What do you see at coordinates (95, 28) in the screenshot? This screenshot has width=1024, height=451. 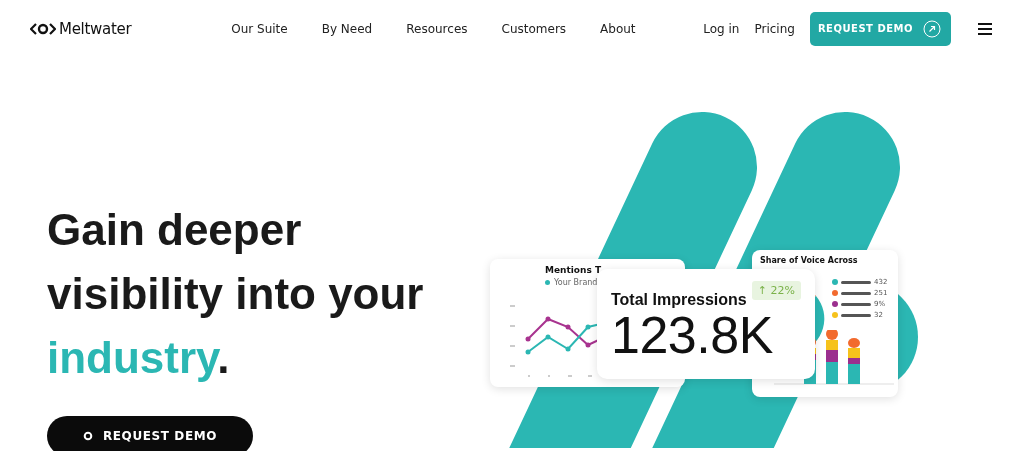 I see `logo-text: Meltwater` at bounding box center [95, 28].